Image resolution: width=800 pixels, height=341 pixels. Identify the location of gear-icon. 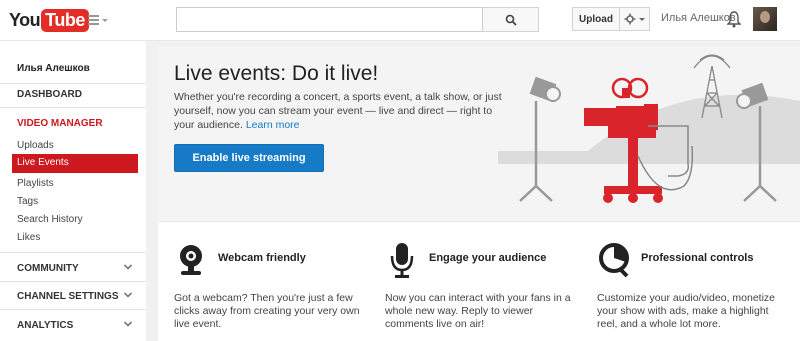
(634, 19).